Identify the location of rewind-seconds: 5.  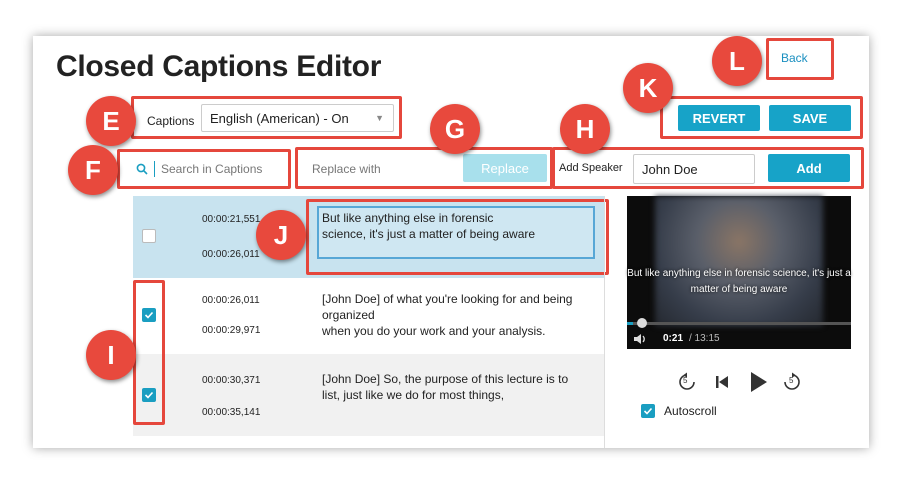
(685, 380).